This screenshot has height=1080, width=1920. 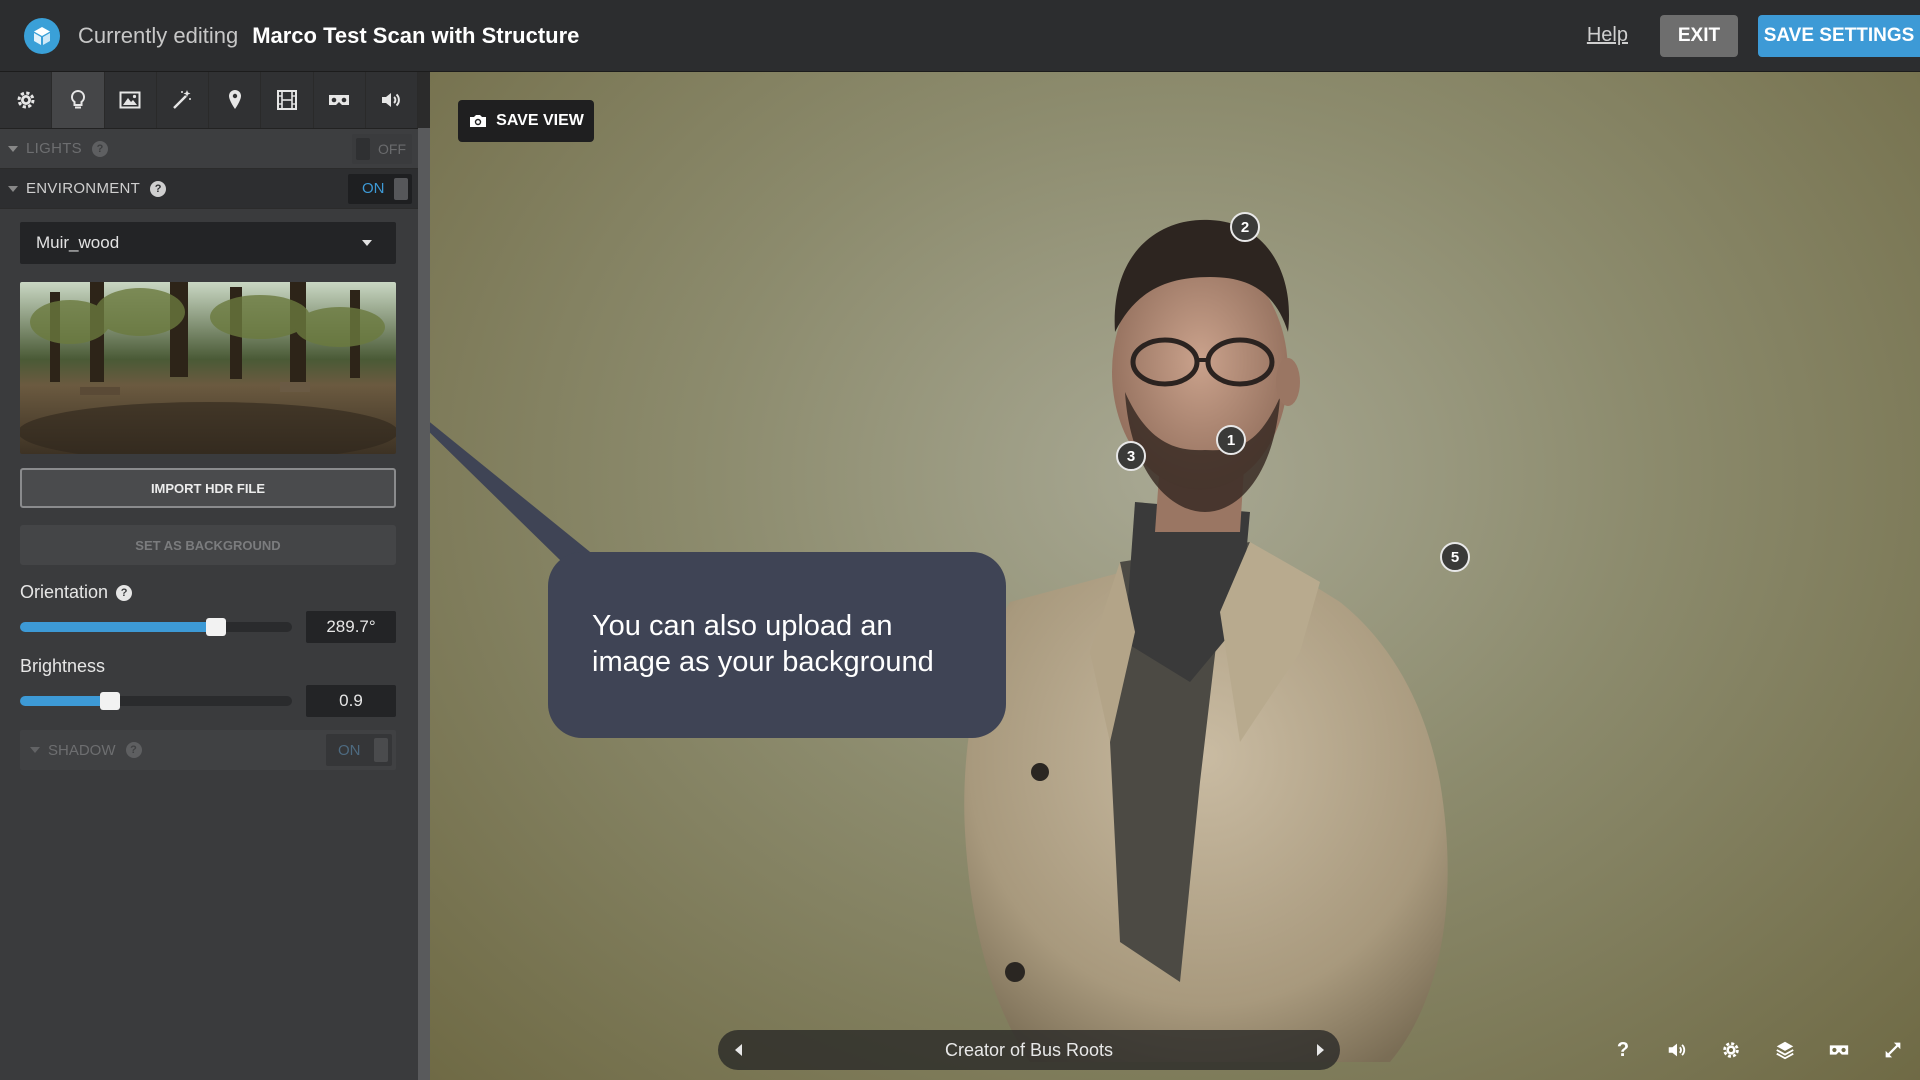 What do you see at coordinates (208, 368) in the screenshot?
I see `environment-preview-image` at bounding box center [208, 368].